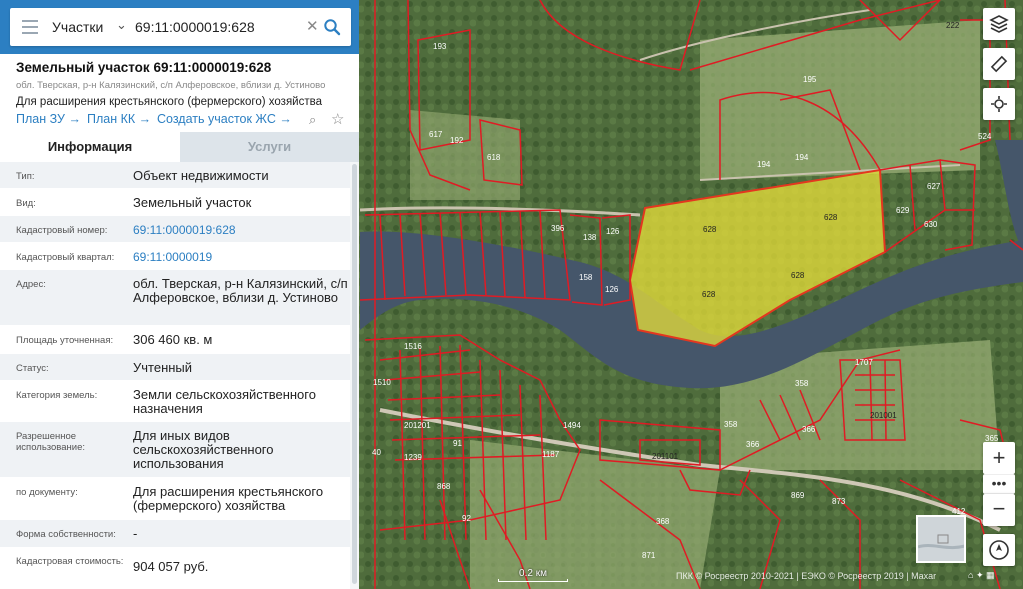 This screenshot has width=1023, height=589. I want to click on svg-text: 91, so click(457, 443).